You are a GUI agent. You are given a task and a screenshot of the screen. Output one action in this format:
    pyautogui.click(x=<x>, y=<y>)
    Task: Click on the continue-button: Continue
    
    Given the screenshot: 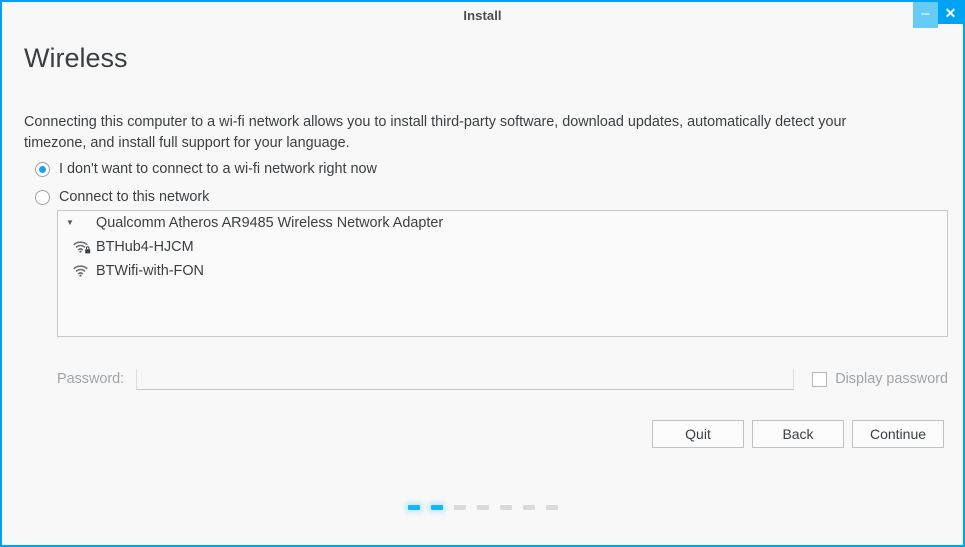 What is the action you would take?
    pyautogui.click(x=898, y=434)
    